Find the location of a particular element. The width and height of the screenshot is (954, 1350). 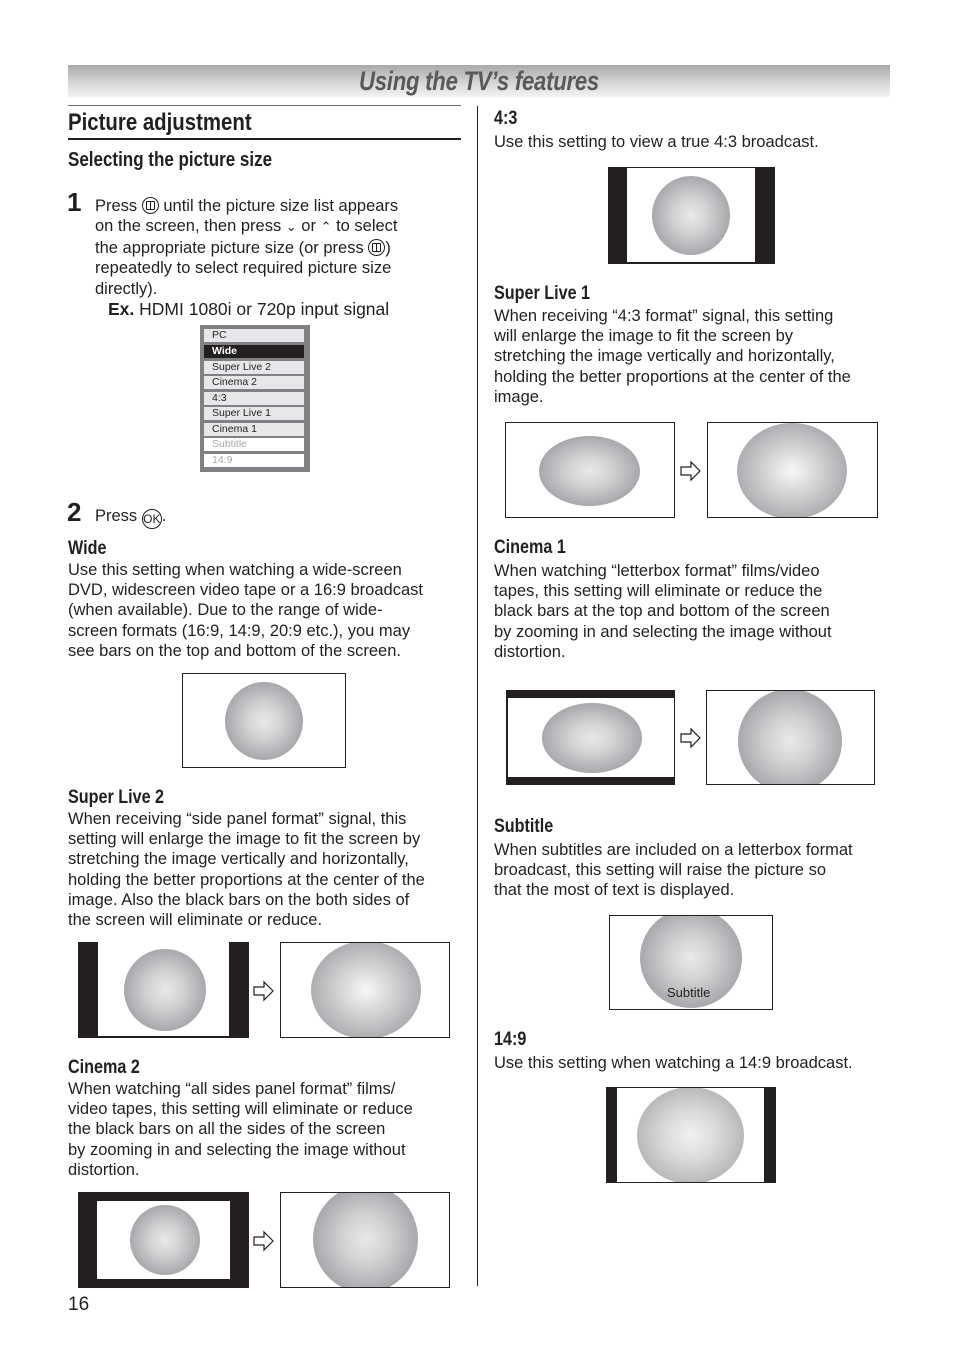

mode-title-super-live-2: Super Live 2 is located at coordinates (116, 797).